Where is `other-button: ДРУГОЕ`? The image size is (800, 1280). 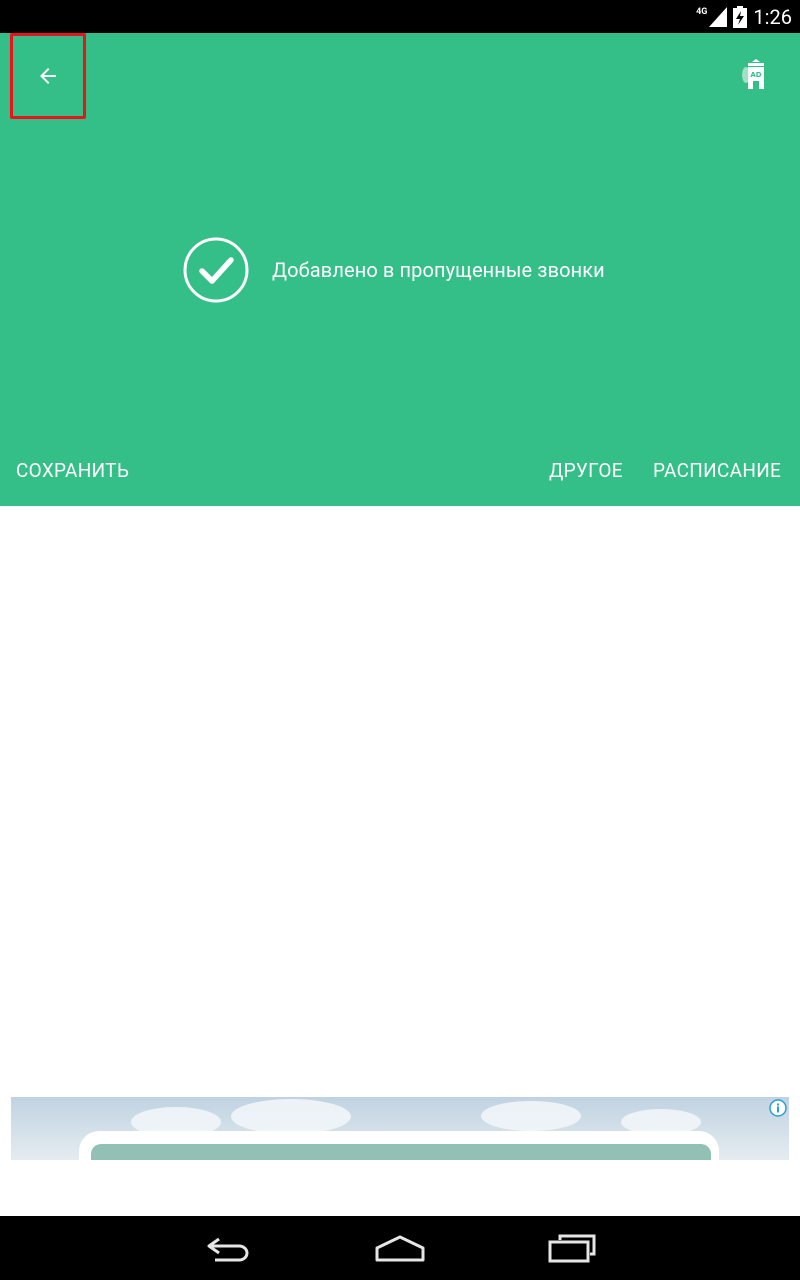
other-button: ДРУГОЕ is located at coordinates (586, 470).